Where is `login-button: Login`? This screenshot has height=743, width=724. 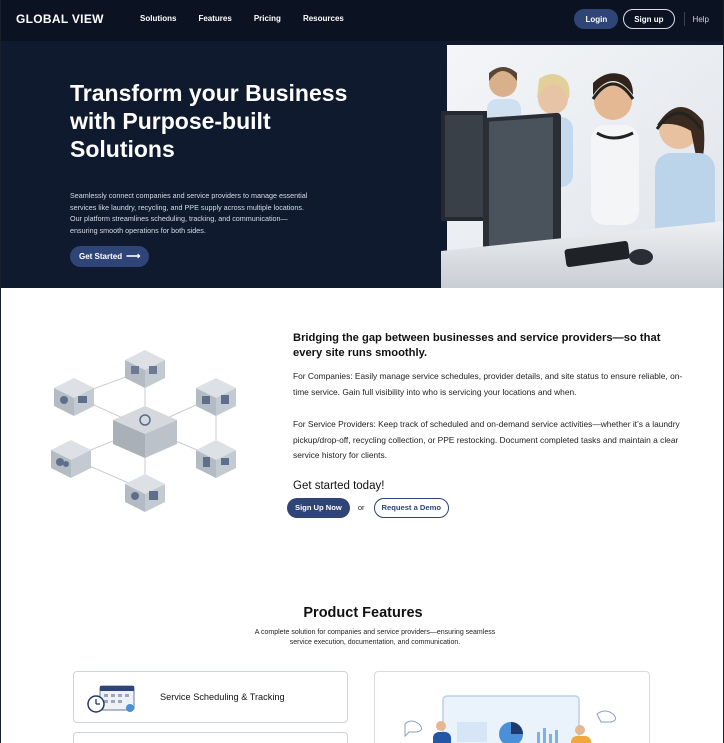
login-button: Login is located at coordinates (596, 19).